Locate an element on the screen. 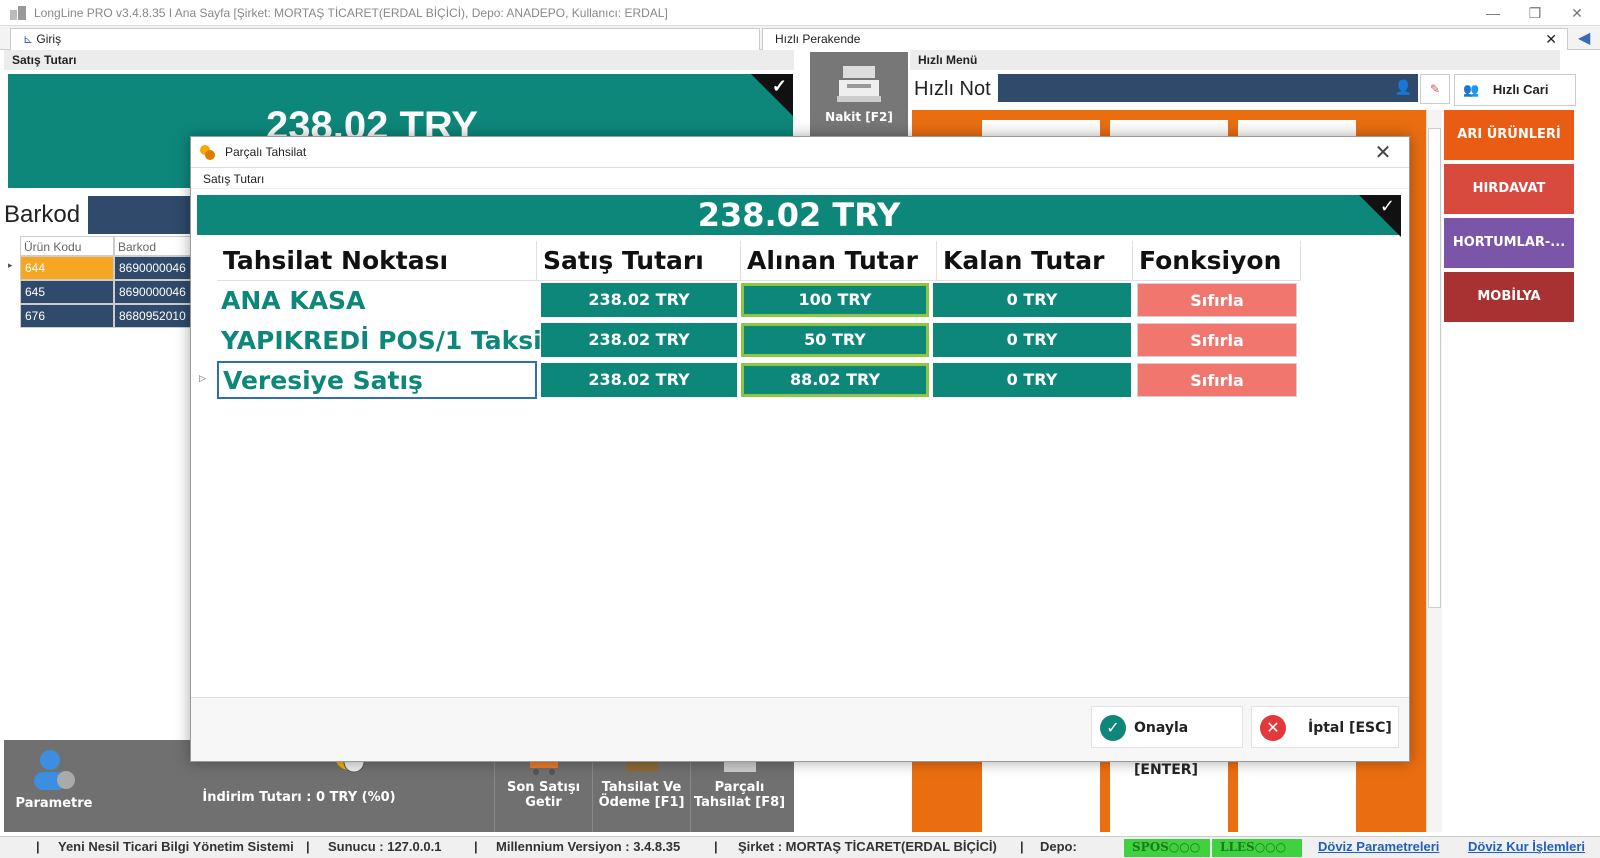 This screenshot has height=858, width=1600. app-icon is located at coordinates (18, 13).